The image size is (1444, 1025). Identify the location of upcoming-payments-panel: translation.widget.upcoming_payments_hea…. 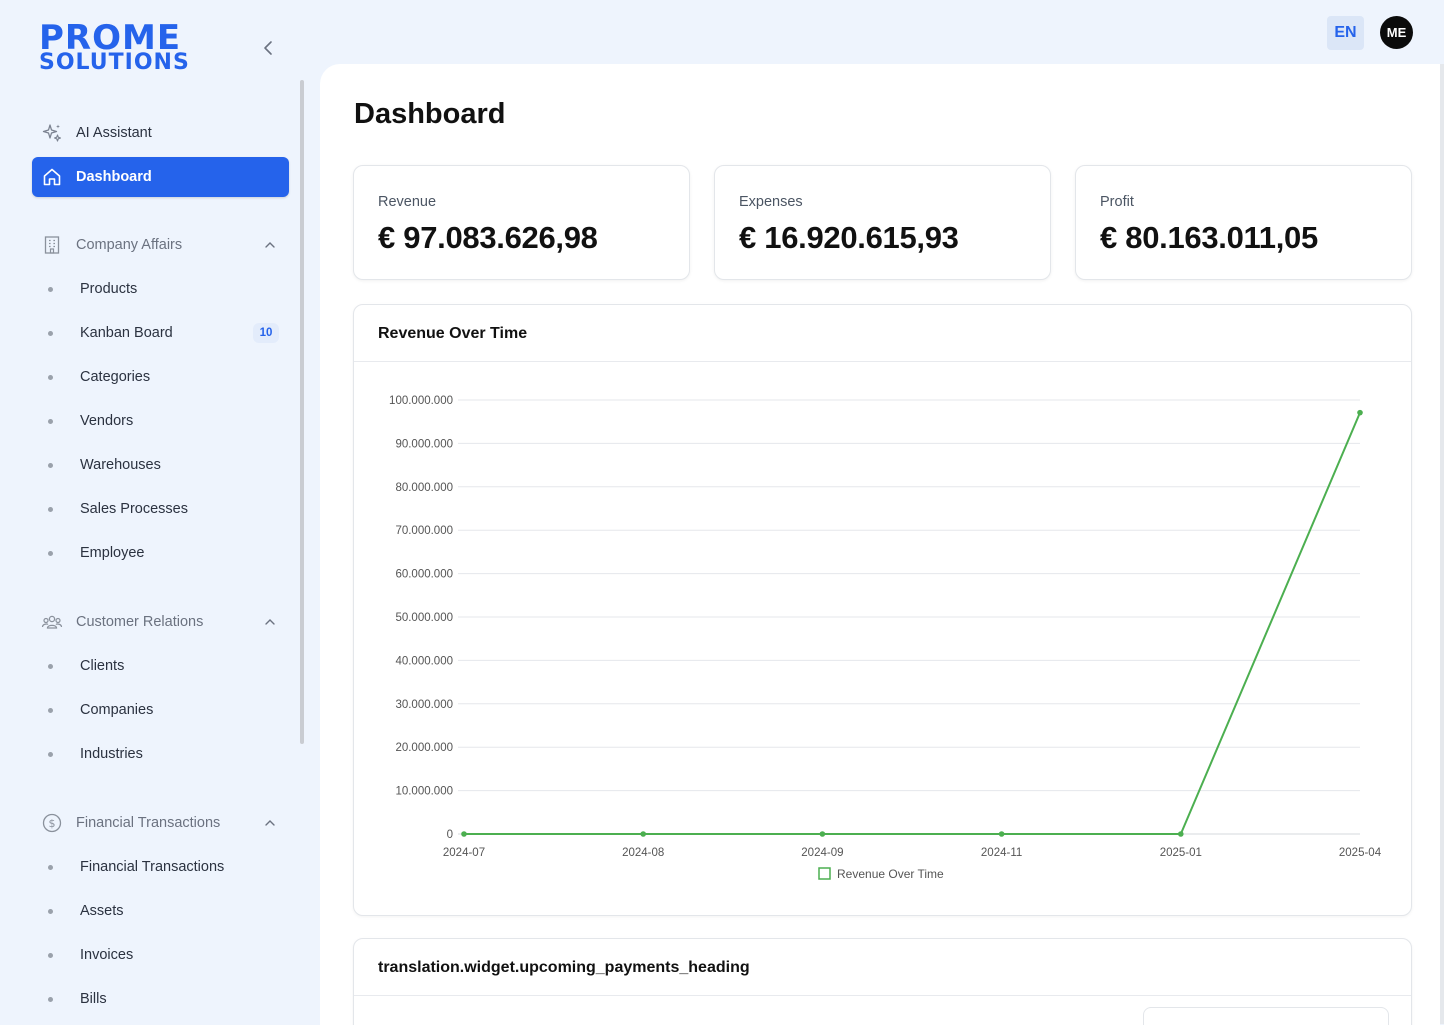
(882, 981).